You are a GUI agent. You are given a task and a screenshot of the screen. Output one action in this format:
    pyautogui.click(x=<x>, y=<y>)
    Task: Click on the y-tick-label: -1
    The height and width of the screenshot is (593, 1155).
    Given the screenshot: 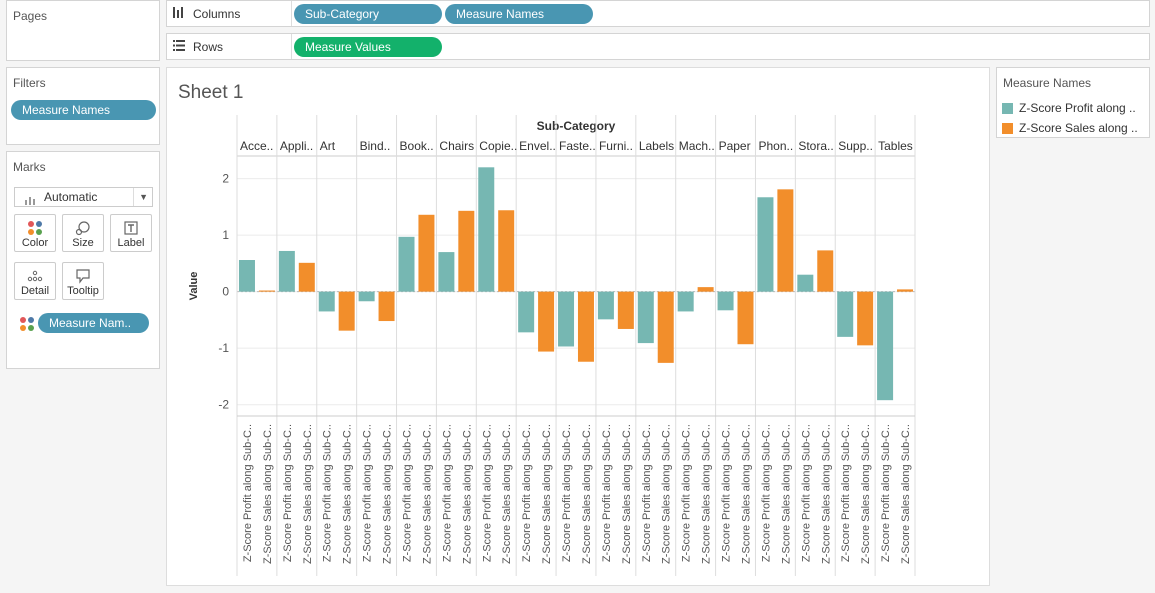 What is the action you would take?
    pyautogui.click(x=223, y=348)
    